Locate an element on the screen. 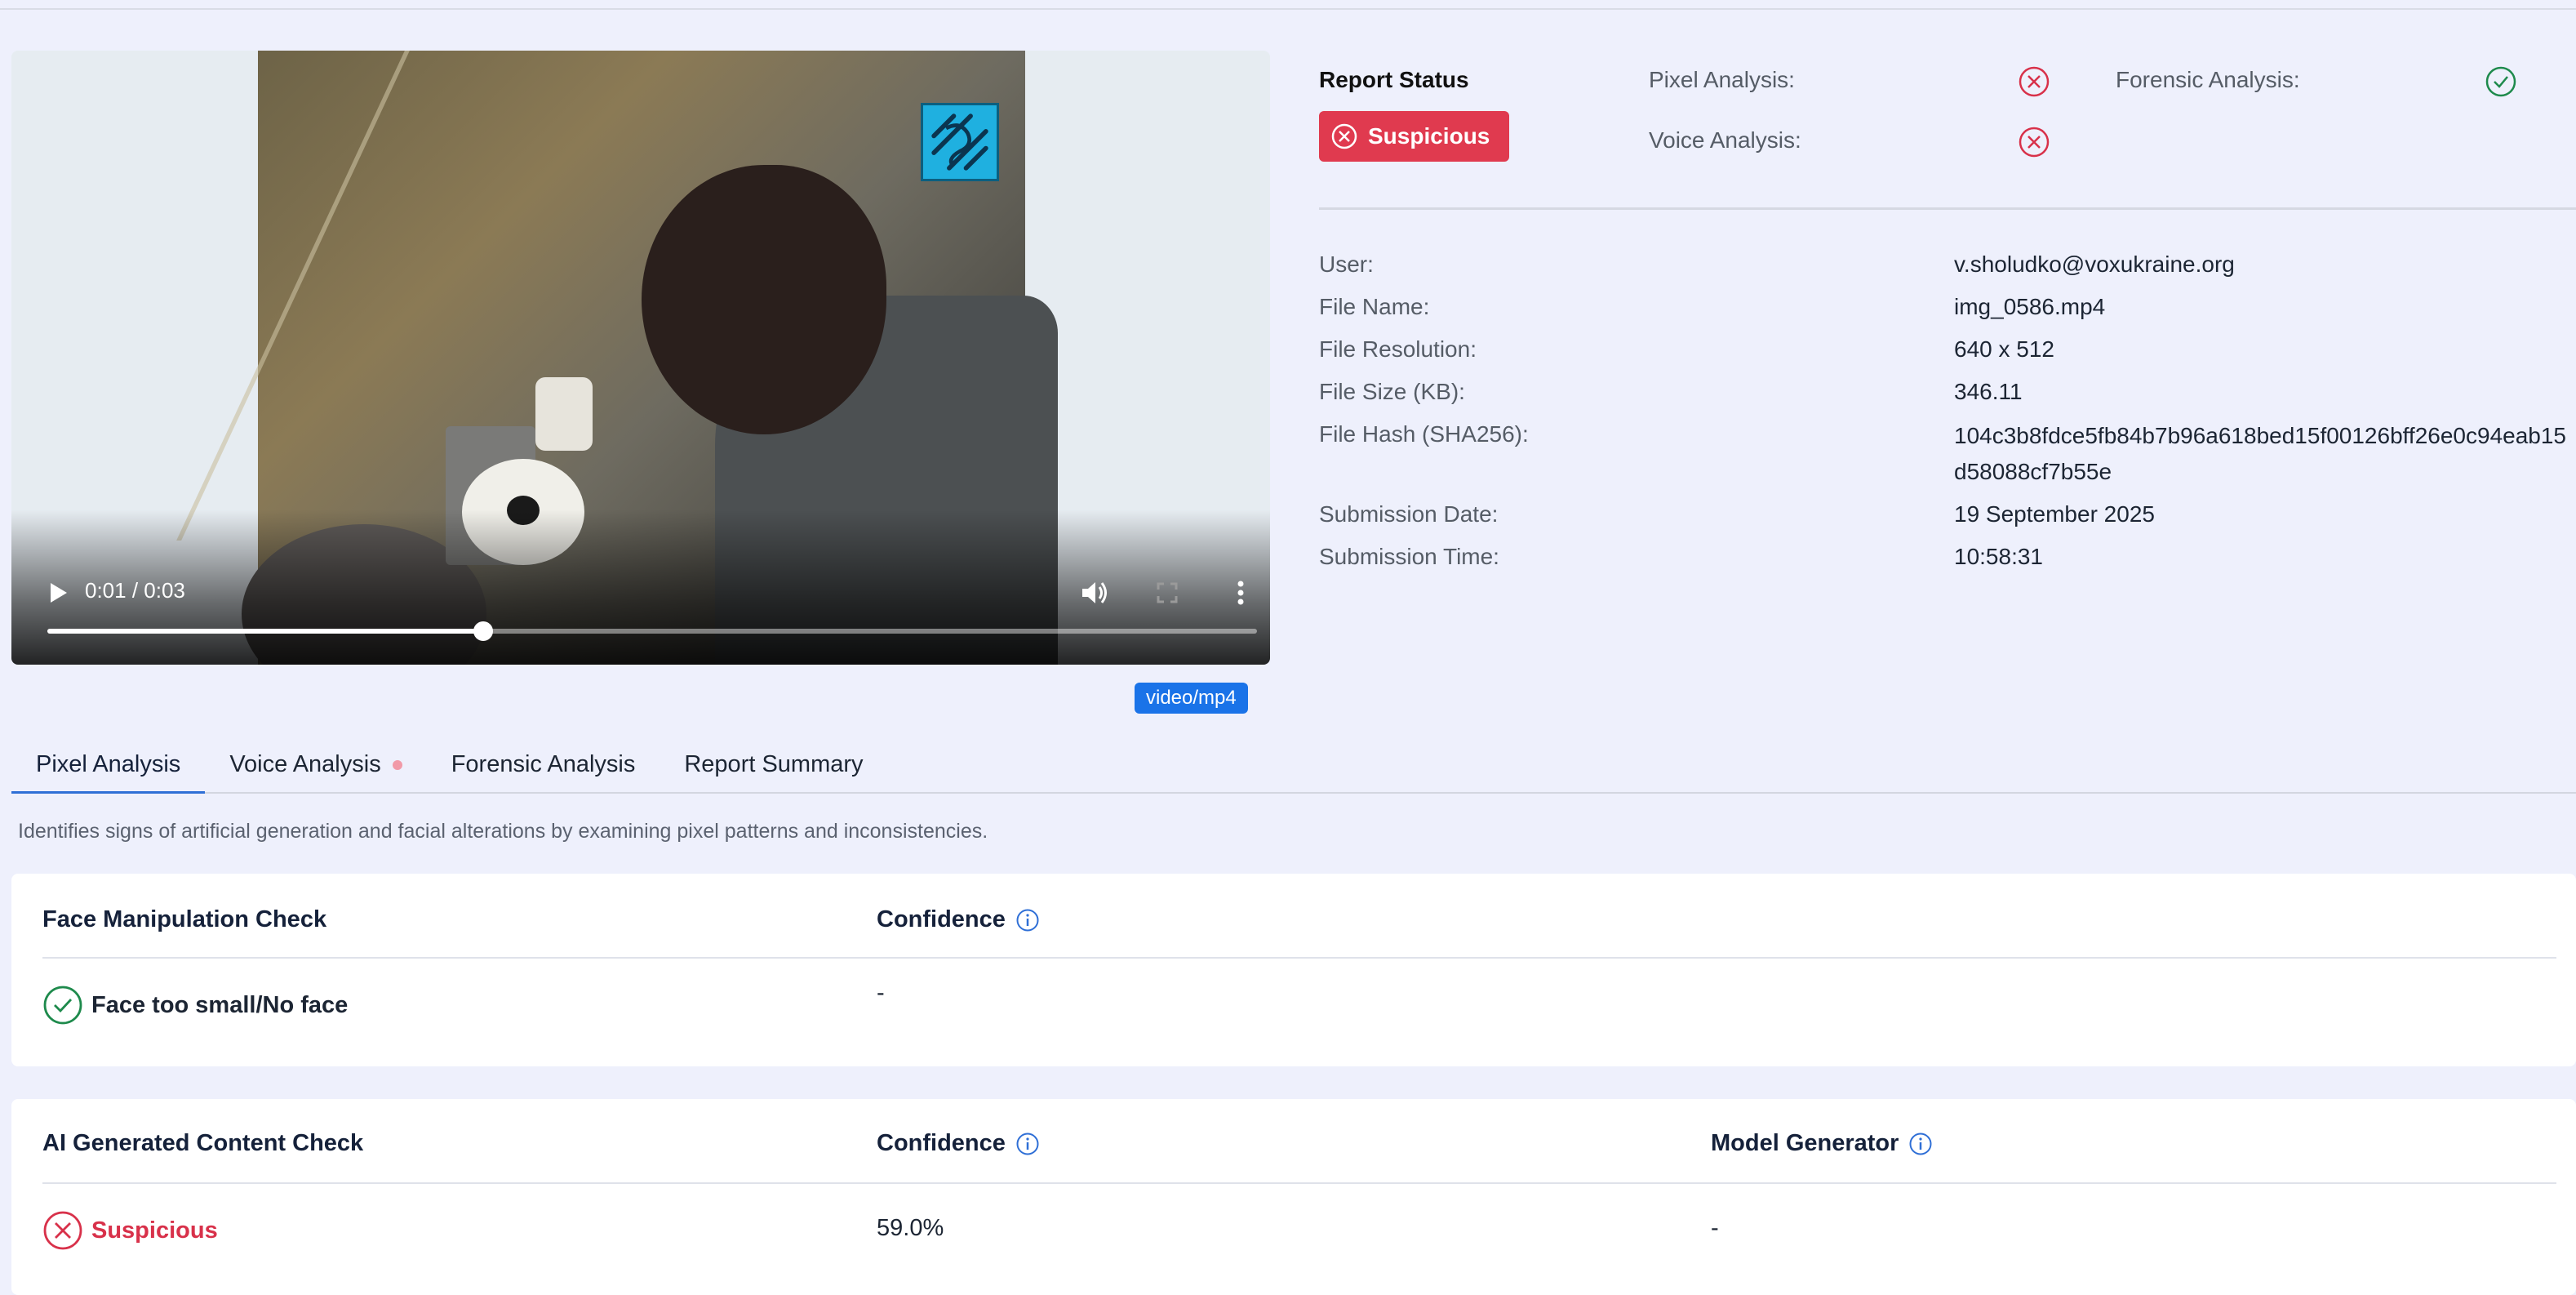 The height and width of the screenshot is (1295, 2576). meta-value-file-name: img_0586.mp4 is located at coordinates (2030, 307).